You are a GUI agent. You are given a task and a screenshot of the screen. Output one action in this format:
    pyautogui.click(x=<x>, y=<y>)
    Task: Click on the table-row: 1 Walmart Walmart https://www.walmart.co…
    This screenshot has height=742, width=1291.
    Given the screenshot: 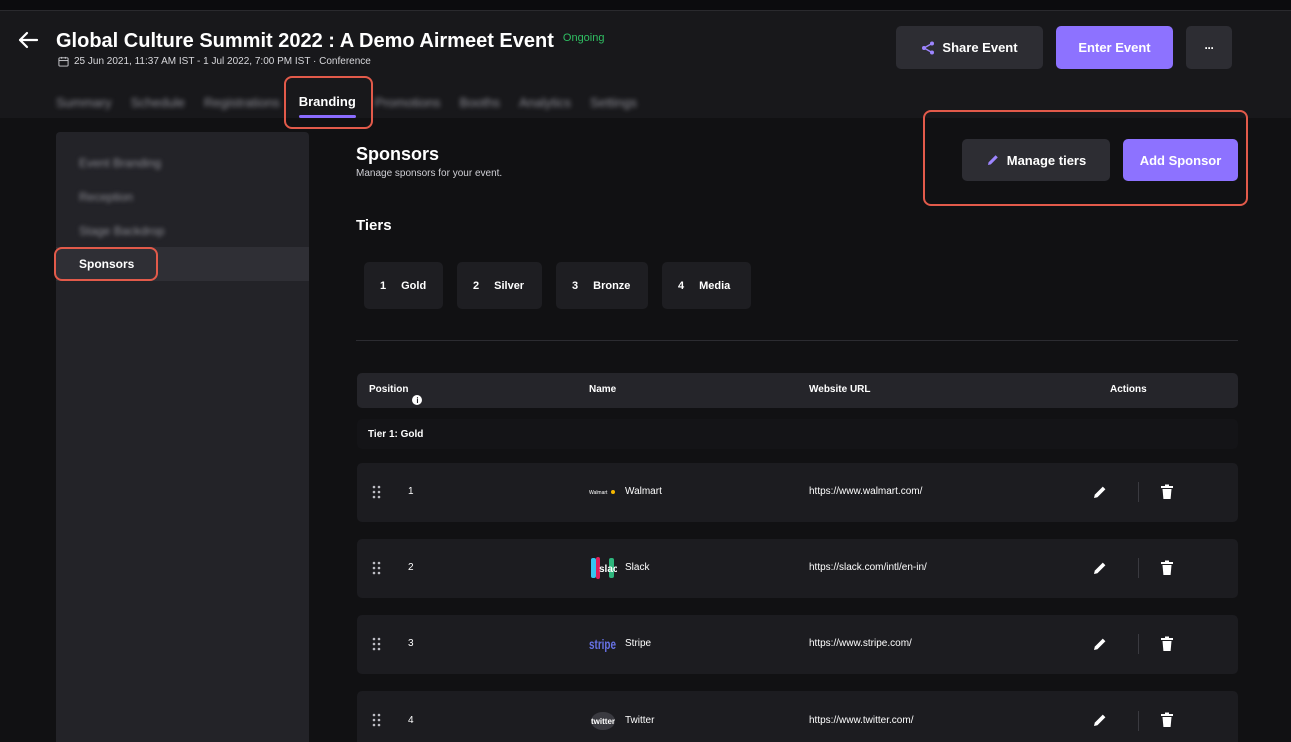 What is the action you would take?
    pyautogui.click(x=797, y=492)
    